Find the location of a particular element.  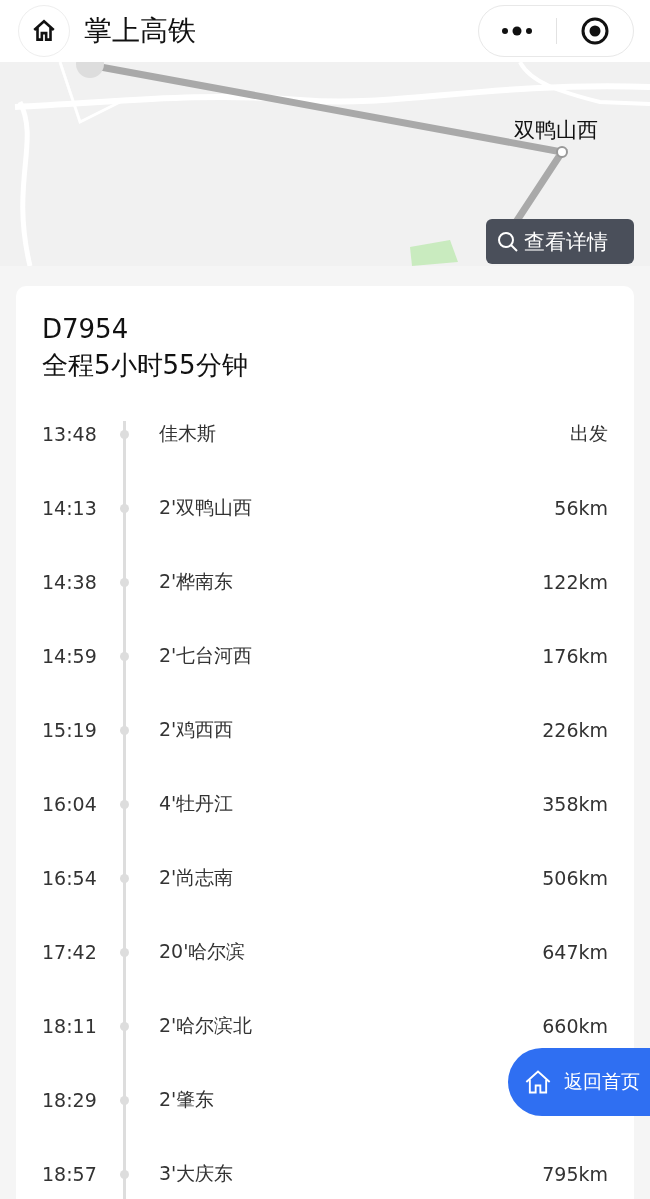

station-name: 2'七台河西 is located at coordinates (206, 655).